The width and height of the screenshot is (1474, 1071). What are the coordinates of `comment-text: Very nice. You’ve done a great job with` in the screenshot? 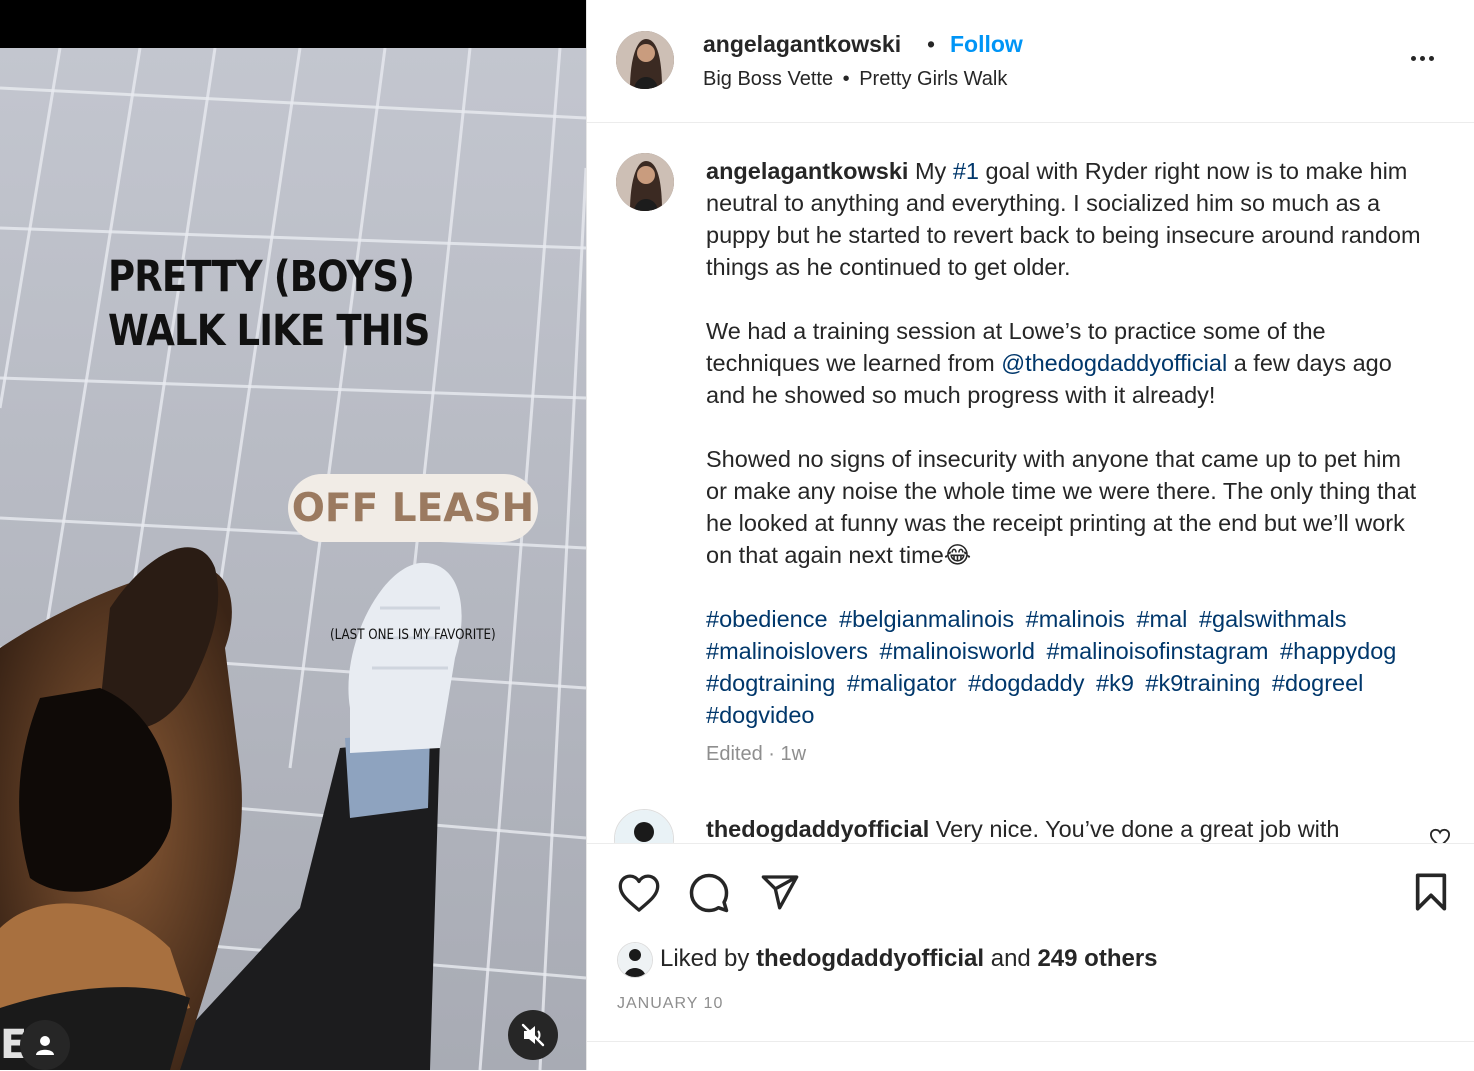 It's located at (1134, 829).